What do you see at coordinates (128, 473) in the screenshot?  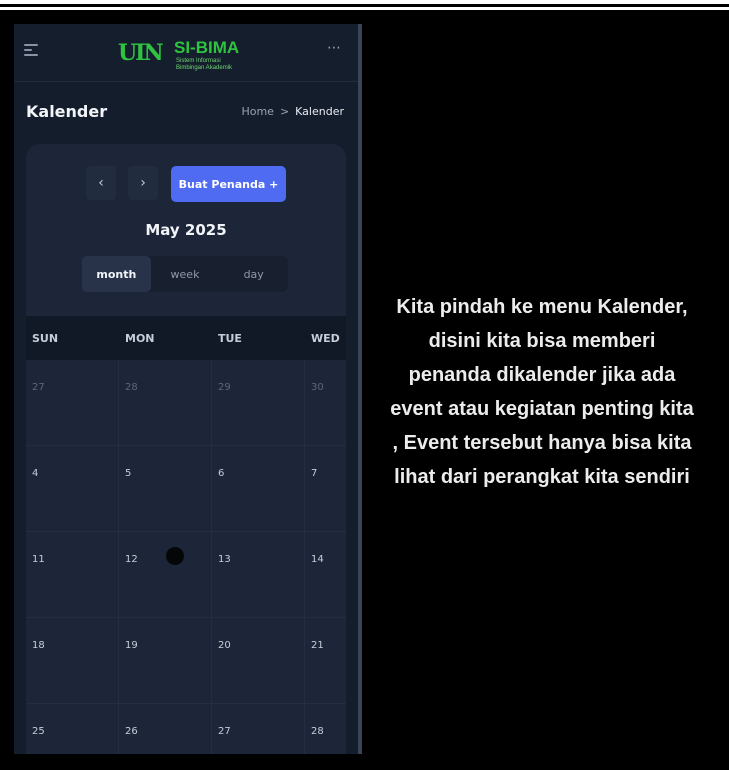 I see `day-number: 5` at bounding box center [128, 473].